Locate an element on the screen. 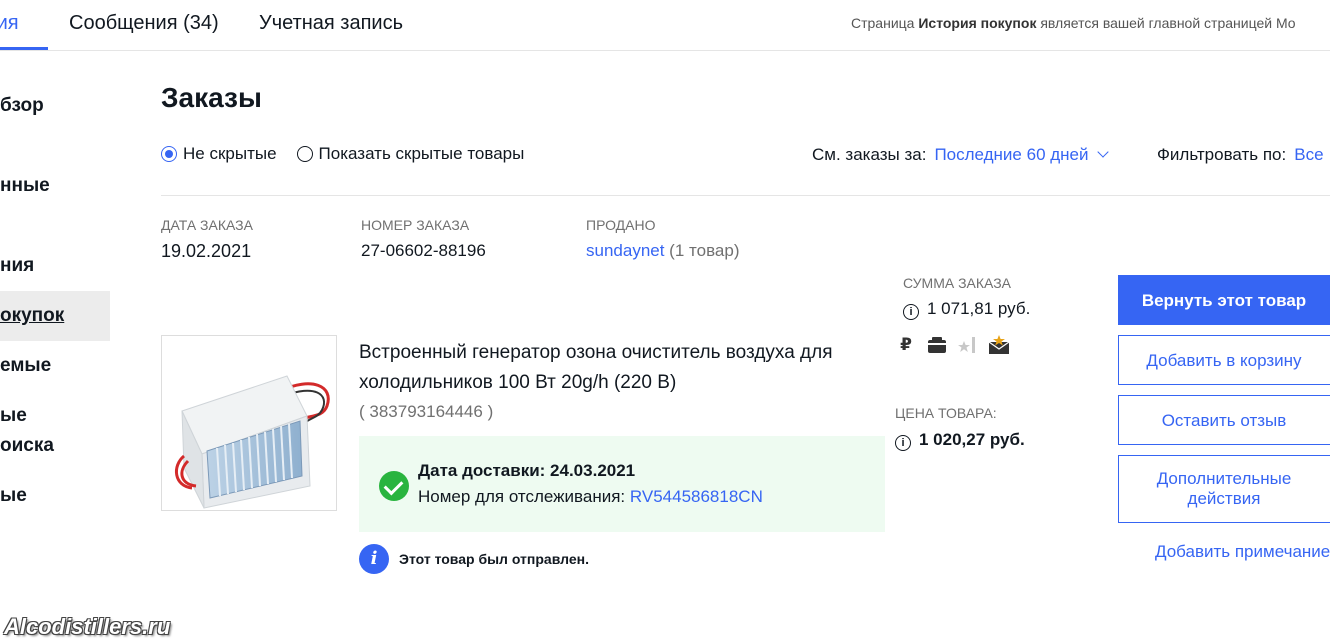 The width and height of the screenshot is (1330, 642). filter-selector: Фильтровать по: Все is located at coordinates (1240, 155).